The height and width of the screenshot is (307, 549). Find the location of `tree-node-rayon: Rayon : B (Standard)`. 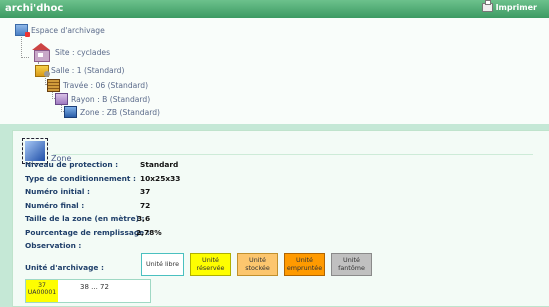

tree-node-rayon: Rayon : B (Standard) is located at coordinates (102, 99).